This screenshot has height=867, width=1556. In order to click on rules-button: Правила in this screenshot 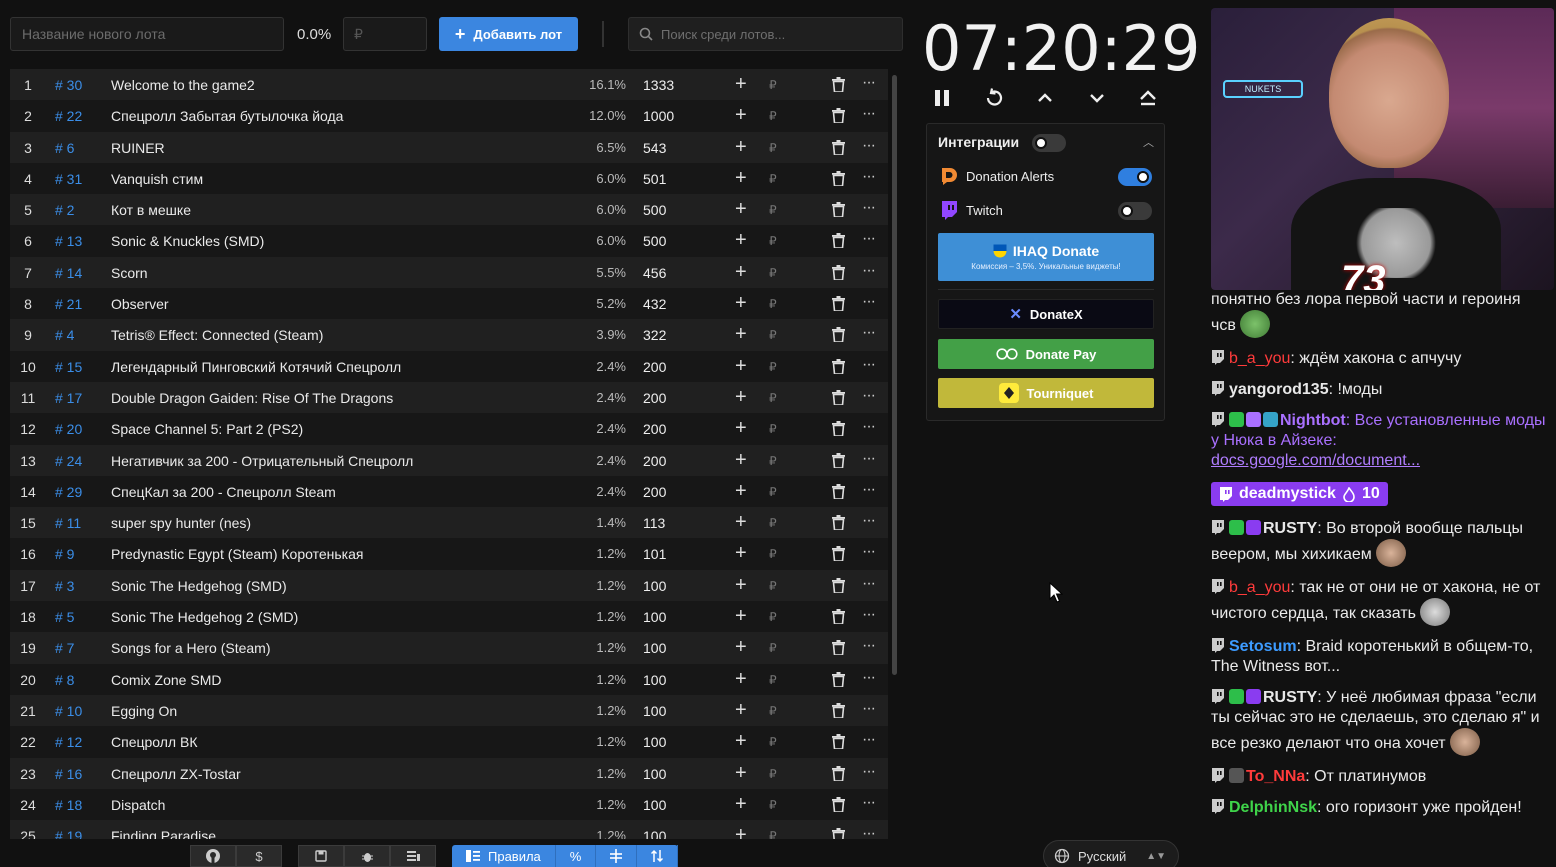, I will do `click(504, 856)`.